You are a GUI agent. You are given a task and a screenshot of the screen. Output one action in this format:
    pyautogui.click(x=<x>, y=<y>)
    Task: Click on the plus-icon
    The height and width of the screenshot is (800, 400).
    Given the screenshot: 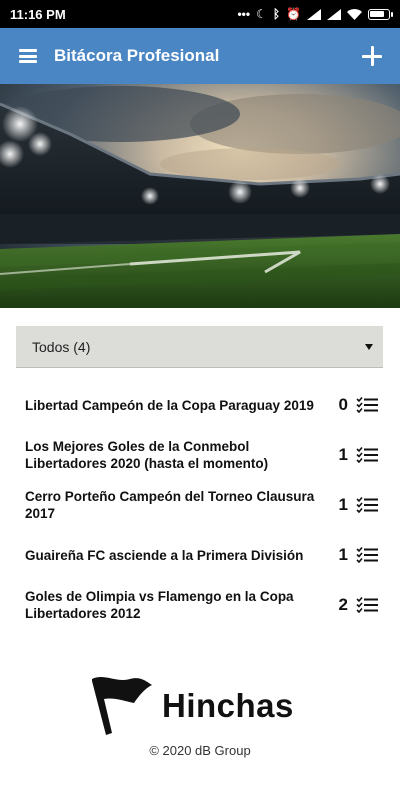 What is the action you would take?
    pyautogui.click(x=372, y=56)
    